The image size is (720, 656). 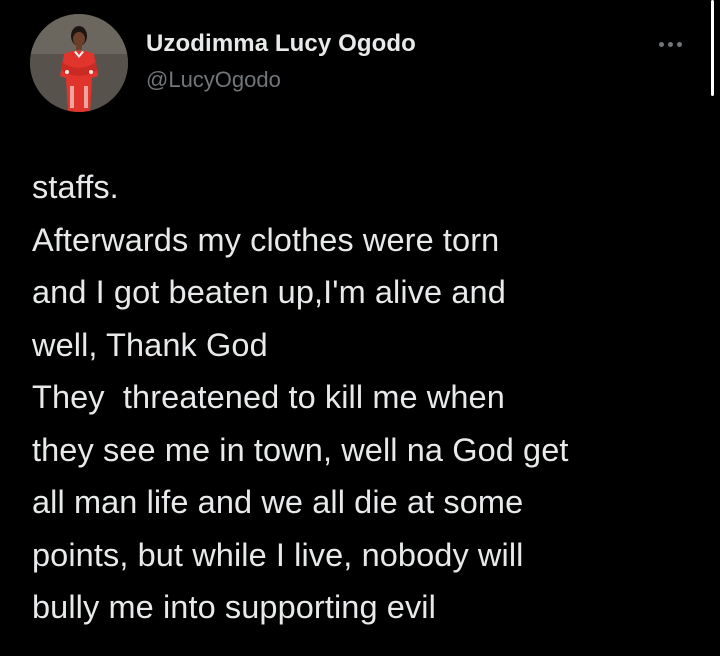 I want to click on more-options-button, so click(x=670, y=44).